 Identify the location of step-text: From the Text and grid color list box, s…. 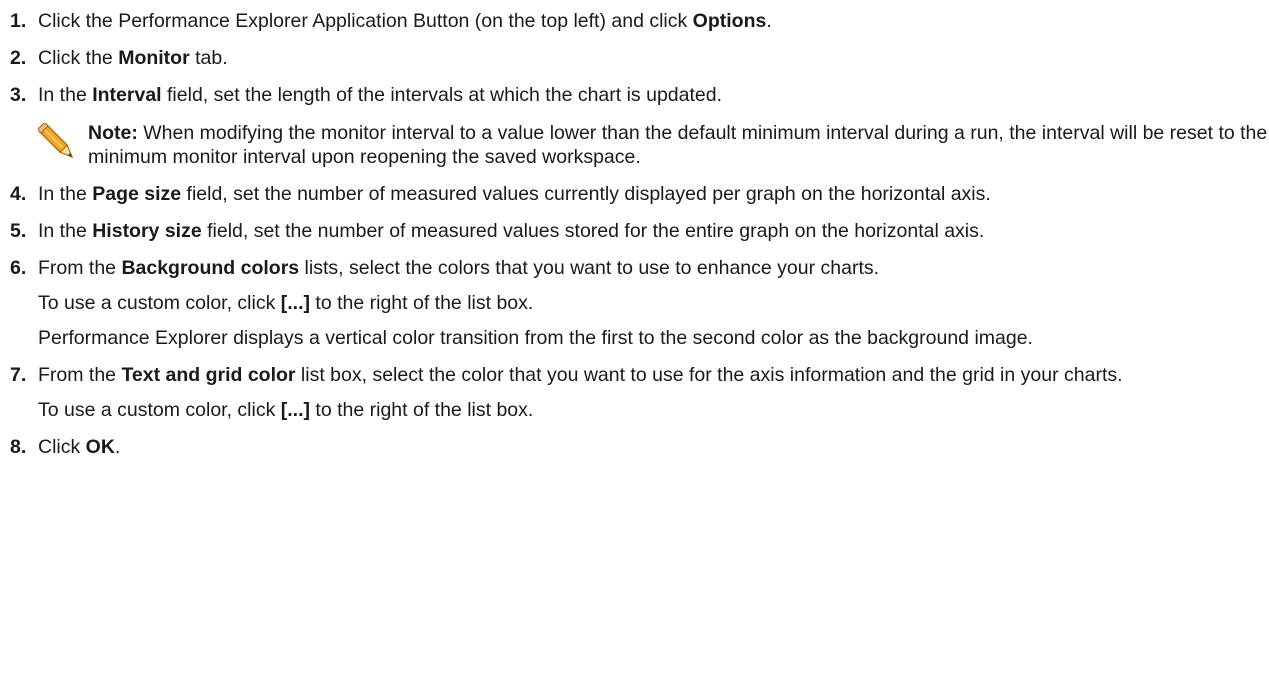
(580, 375).